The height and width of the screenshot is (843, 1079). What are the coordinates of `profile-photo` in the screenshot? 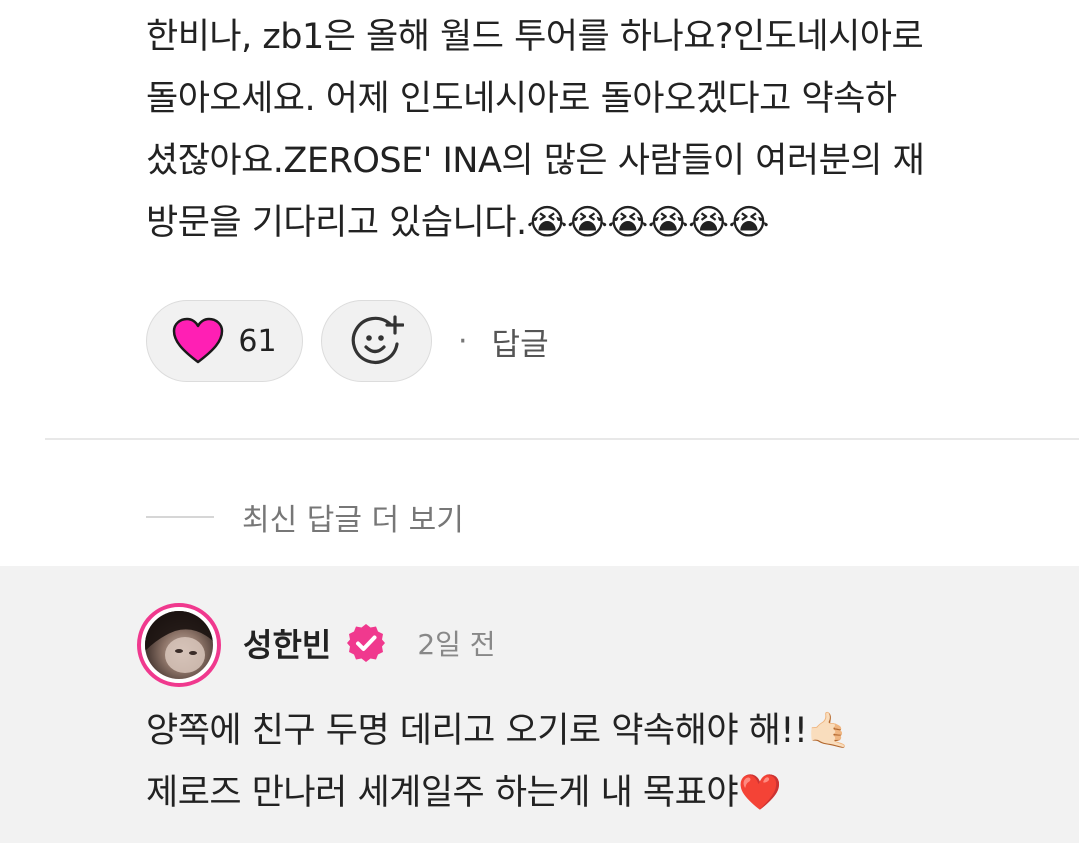 It's located at (179, 645).